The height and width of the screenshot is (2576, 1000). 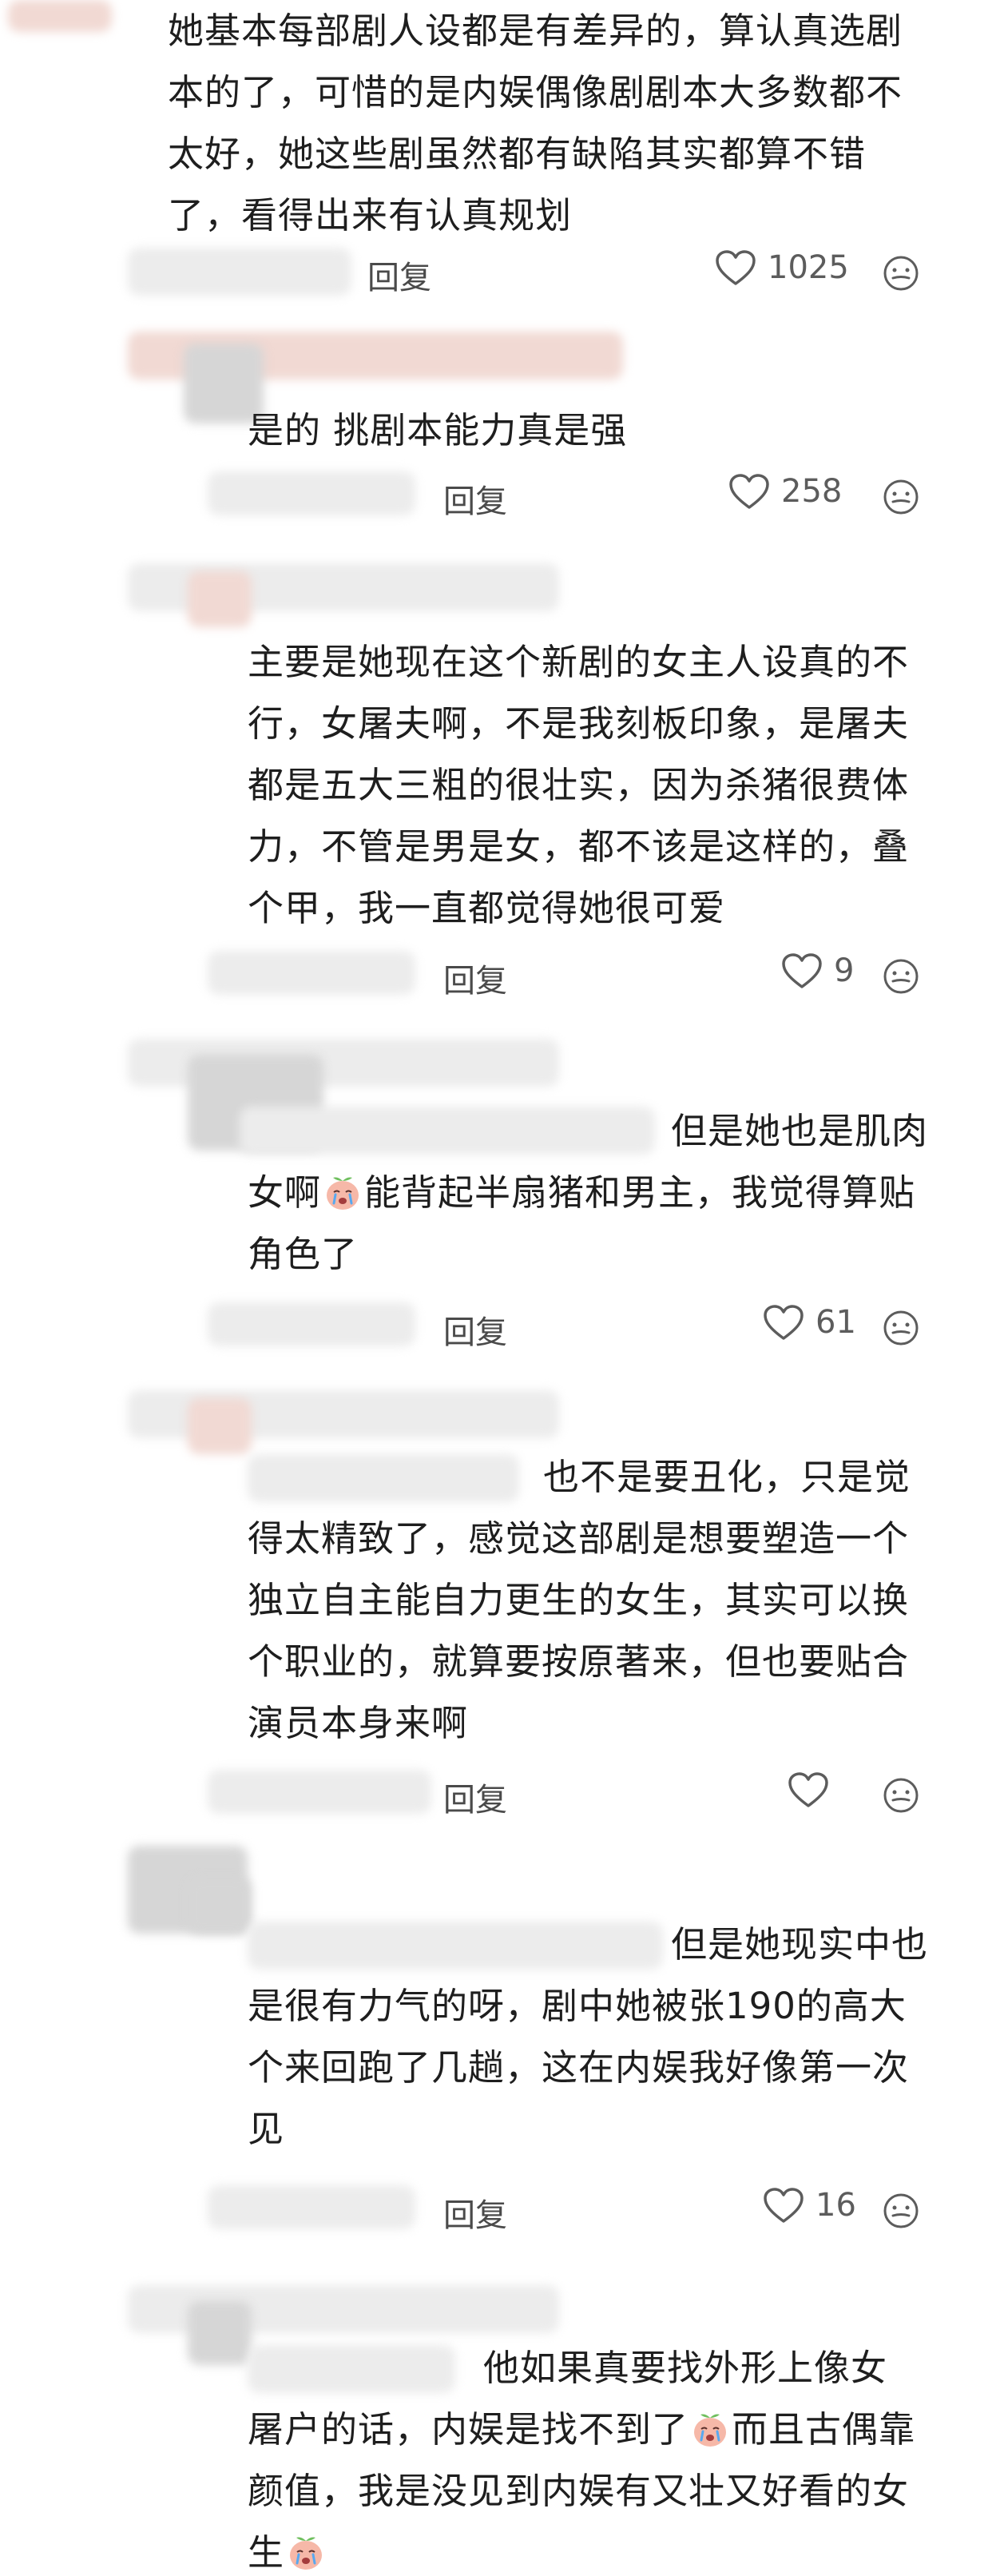 I want to click on text-line: 女啊 能背起半扇猪和男主，我觉得算贴, so click(x=607, y=1192).